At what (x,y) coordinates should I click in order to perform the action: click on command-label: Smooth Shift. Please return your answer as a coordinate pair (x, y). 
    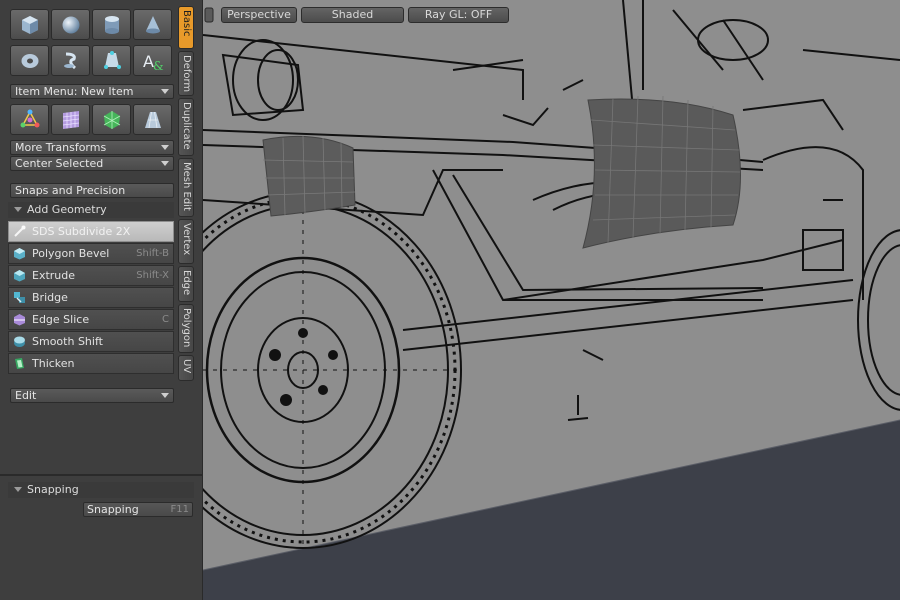
    Looking at the image, I should click on (67, 341).